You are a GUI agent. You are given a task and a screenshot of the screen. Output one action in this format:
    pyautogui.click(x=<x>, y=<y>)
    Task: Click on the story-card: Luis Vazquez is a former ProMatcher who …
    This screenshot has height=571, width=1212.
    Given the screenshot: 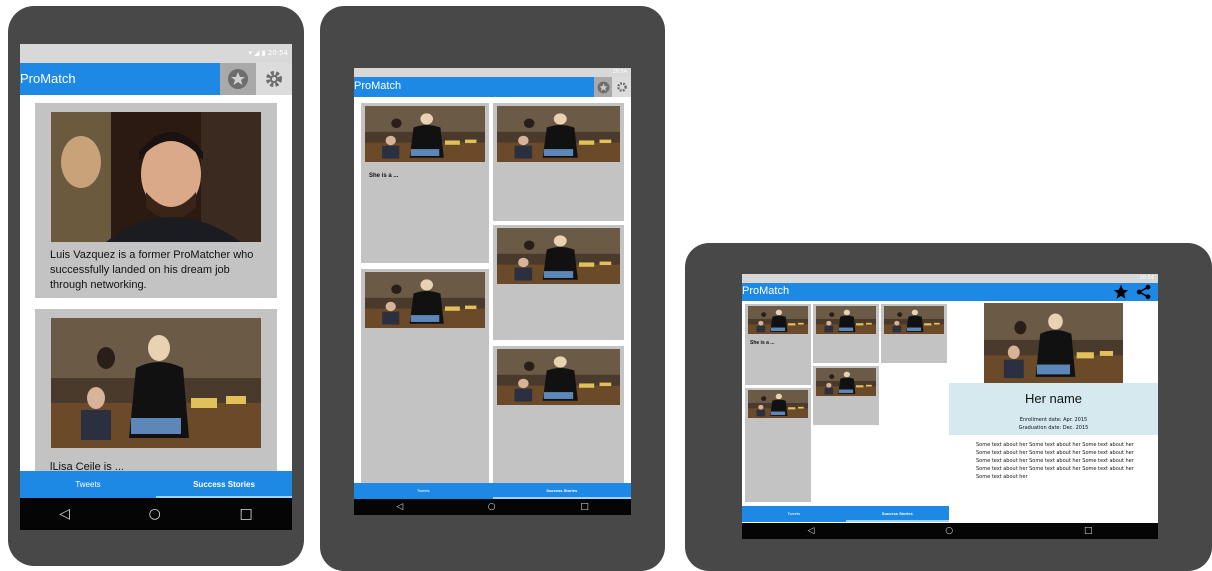 What is the action you would take?
    pyautogui.click(x=156, y=200)
    